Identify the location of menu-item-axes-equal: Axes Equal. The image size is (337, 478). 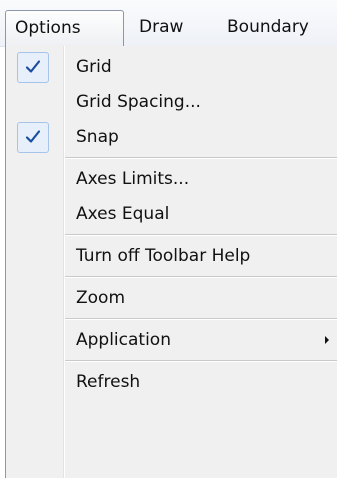
(171, 214).